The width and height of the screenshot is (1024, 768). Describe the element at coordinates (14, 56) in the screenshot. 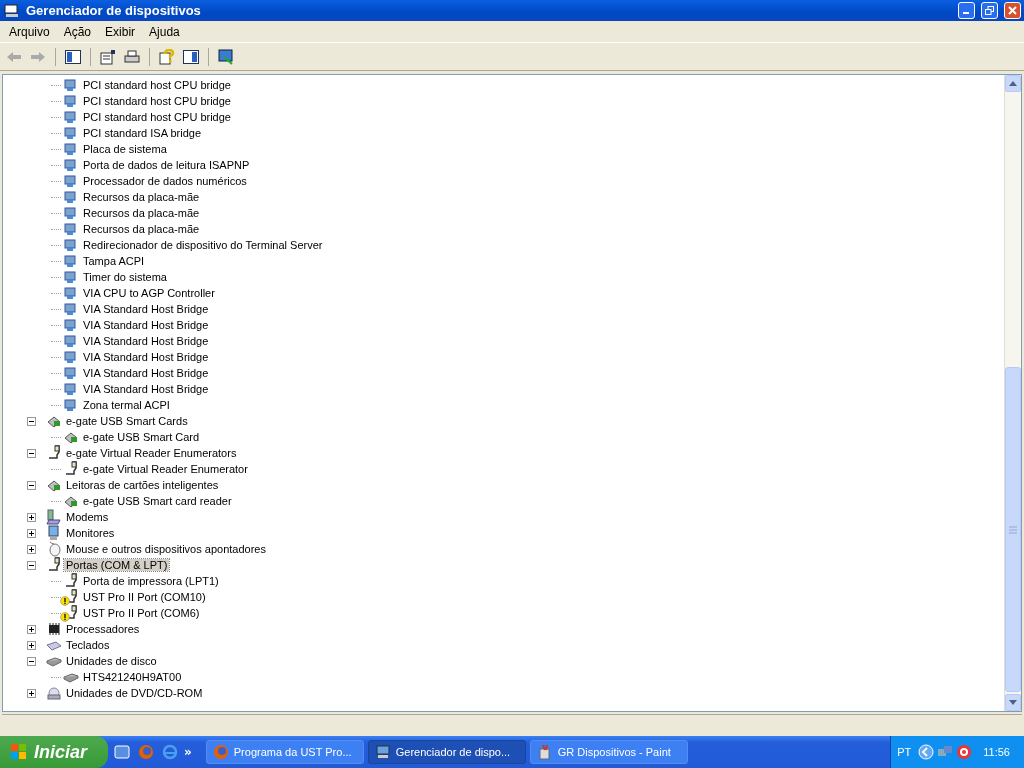

I see `back-arrow-icon` at that location.